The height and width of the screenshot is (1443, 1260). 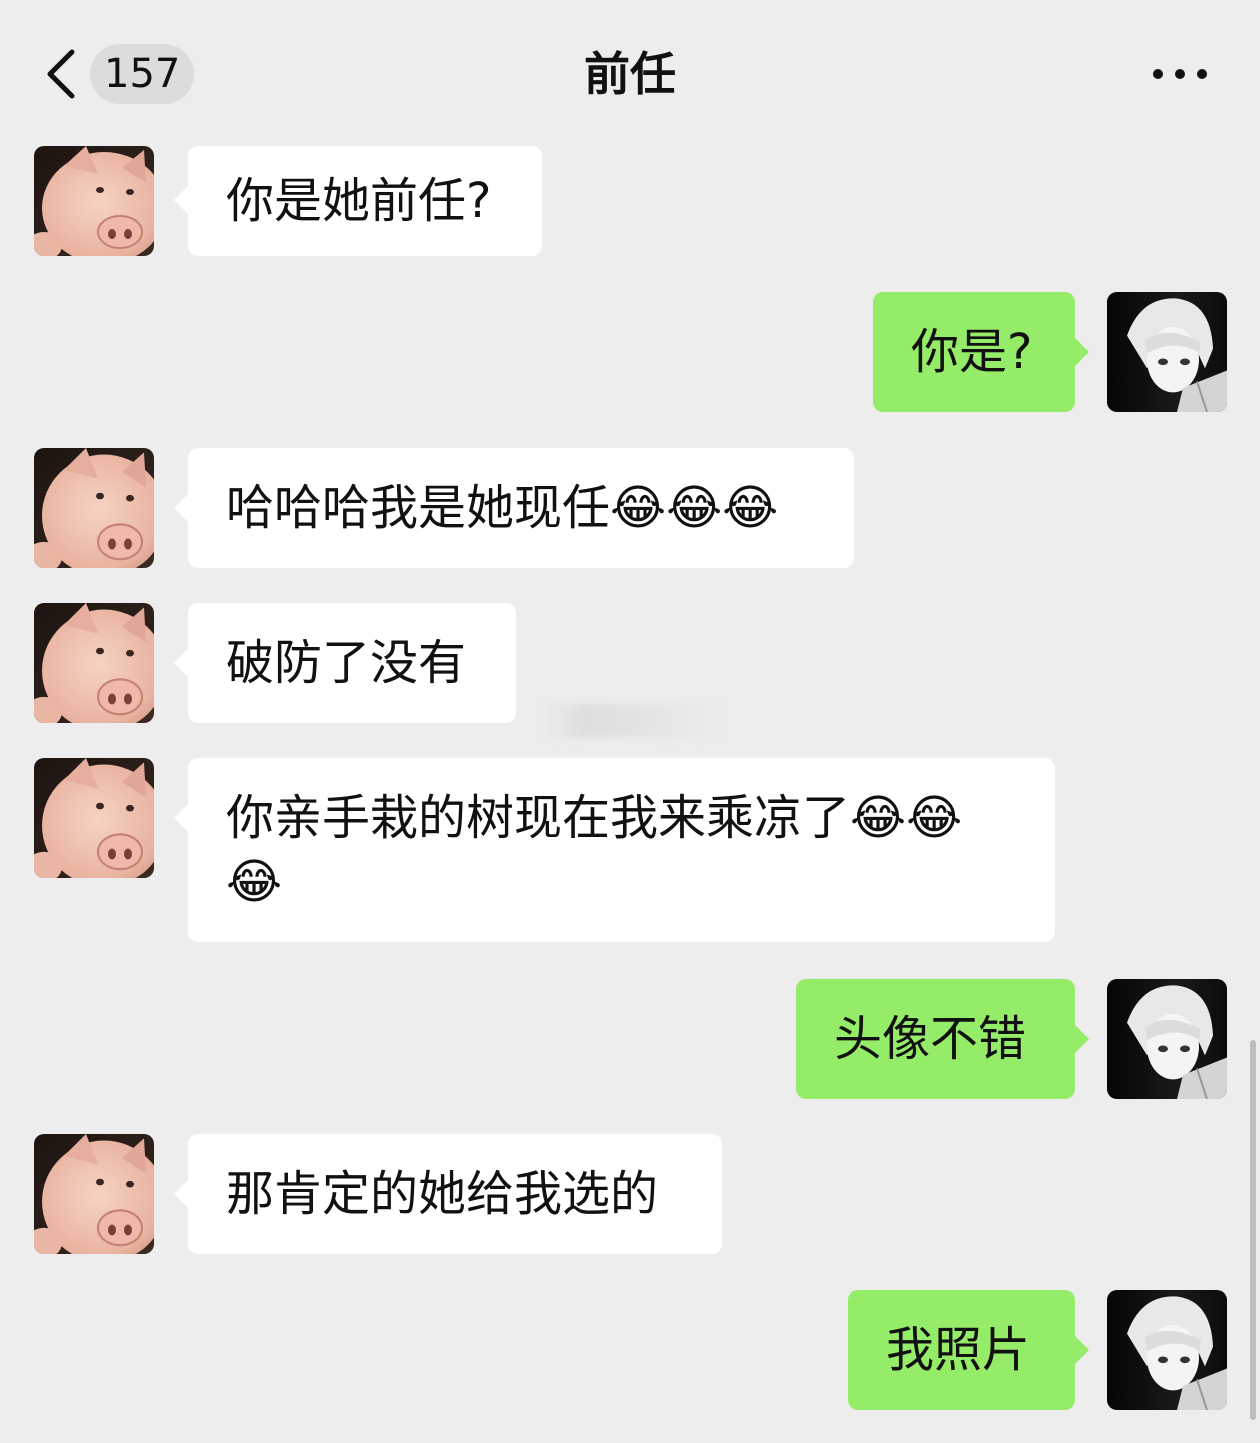 What do you see at coordinates (935, 1039) in the screenshot?
I see `message-bubble: 头像不错` at bounding box center [935, 1039].